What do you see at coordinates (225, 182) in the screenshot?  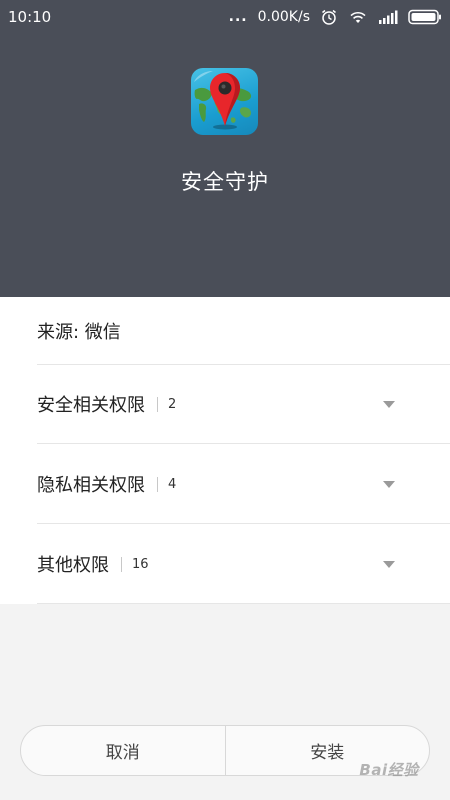 I see `app-name: 安全守护` at bounding box center [225, 182].